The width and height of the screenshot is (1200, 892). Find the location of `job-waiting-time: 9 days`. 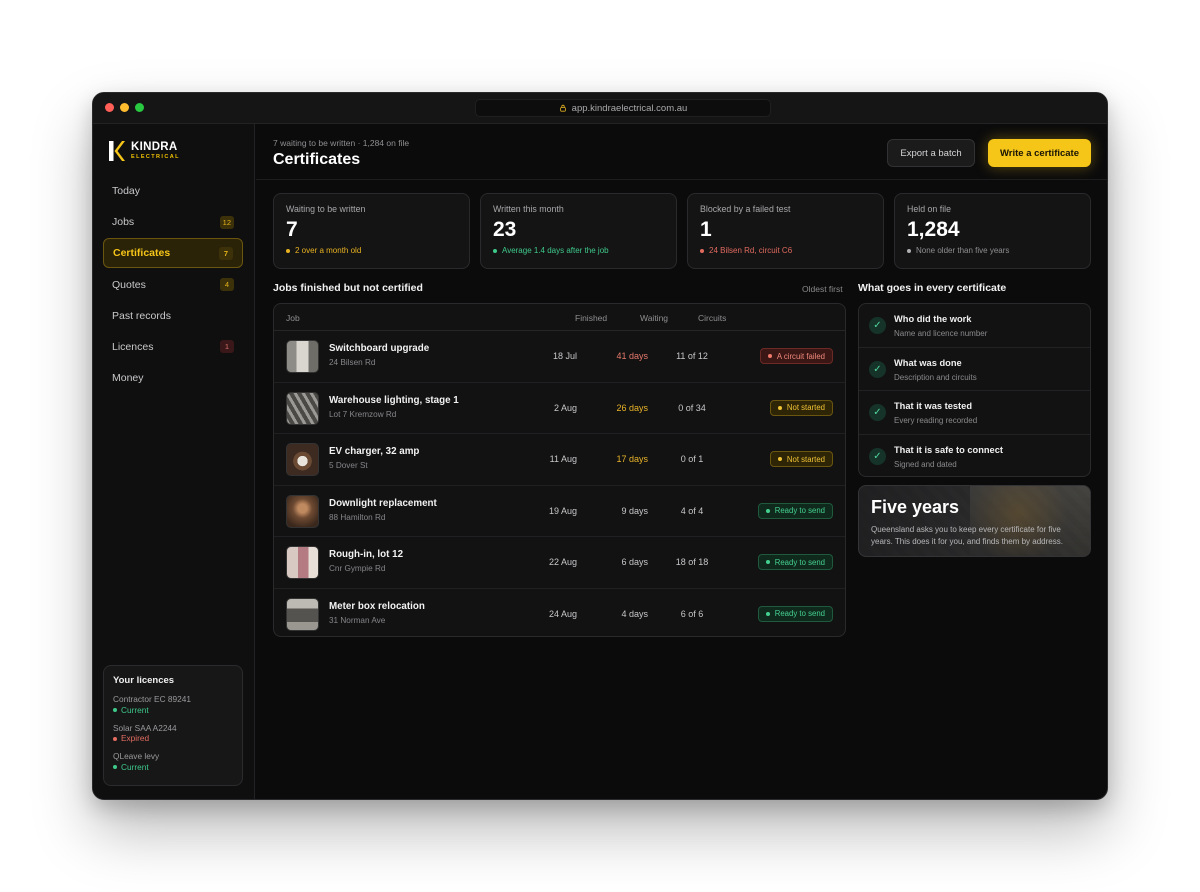

job-waiting-time: 9 days is located at coordinates (634, 510).